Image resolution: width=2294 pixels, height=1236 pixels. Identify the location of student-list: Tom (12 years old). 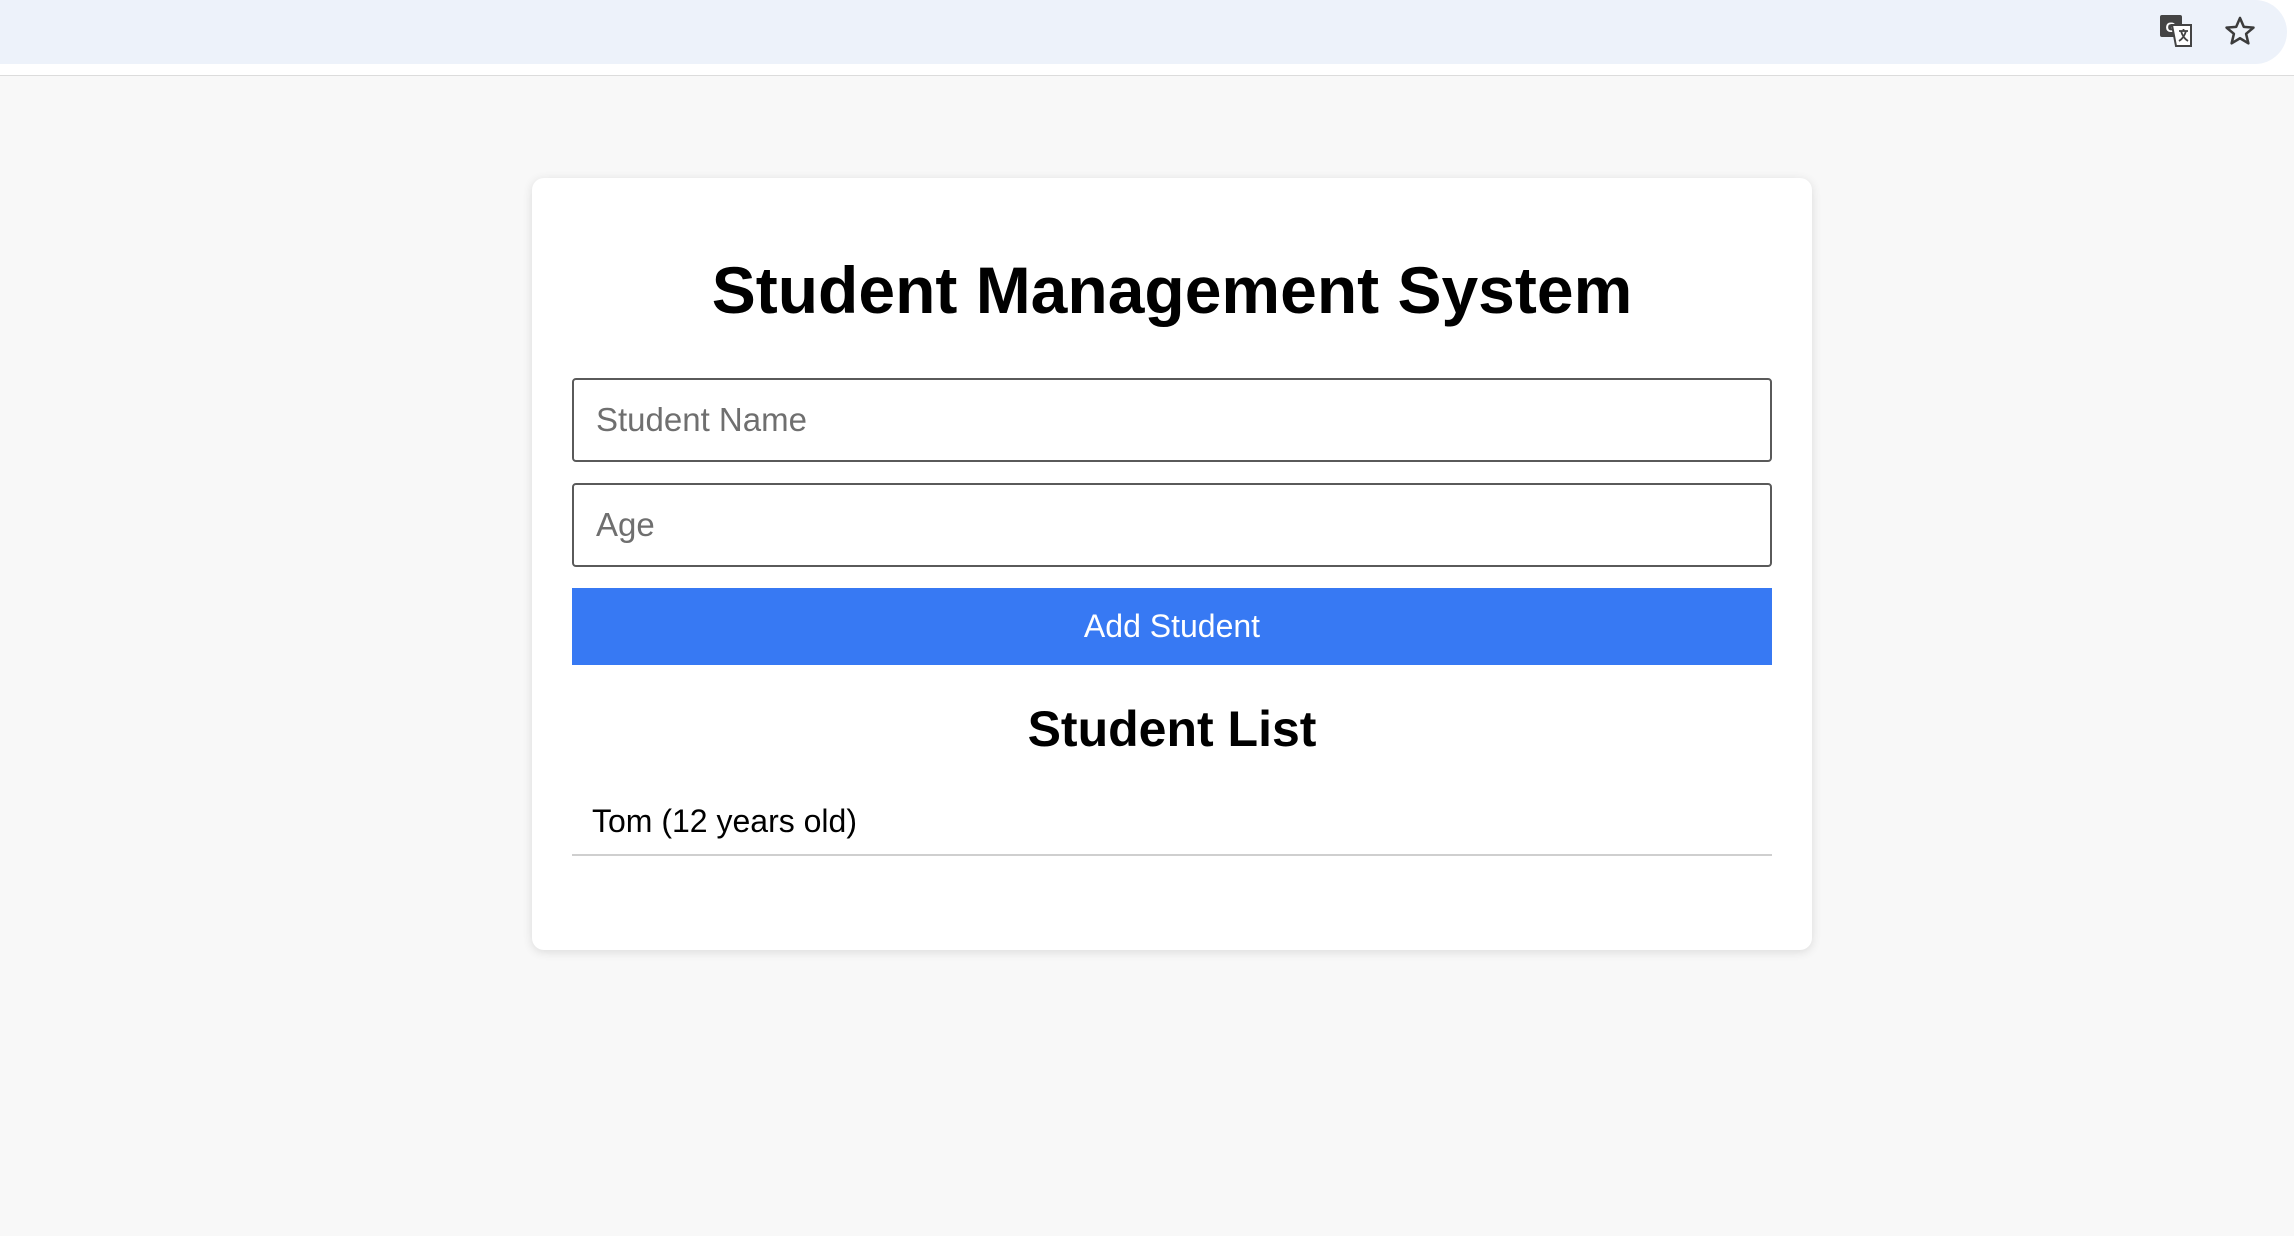
(1172, 823).